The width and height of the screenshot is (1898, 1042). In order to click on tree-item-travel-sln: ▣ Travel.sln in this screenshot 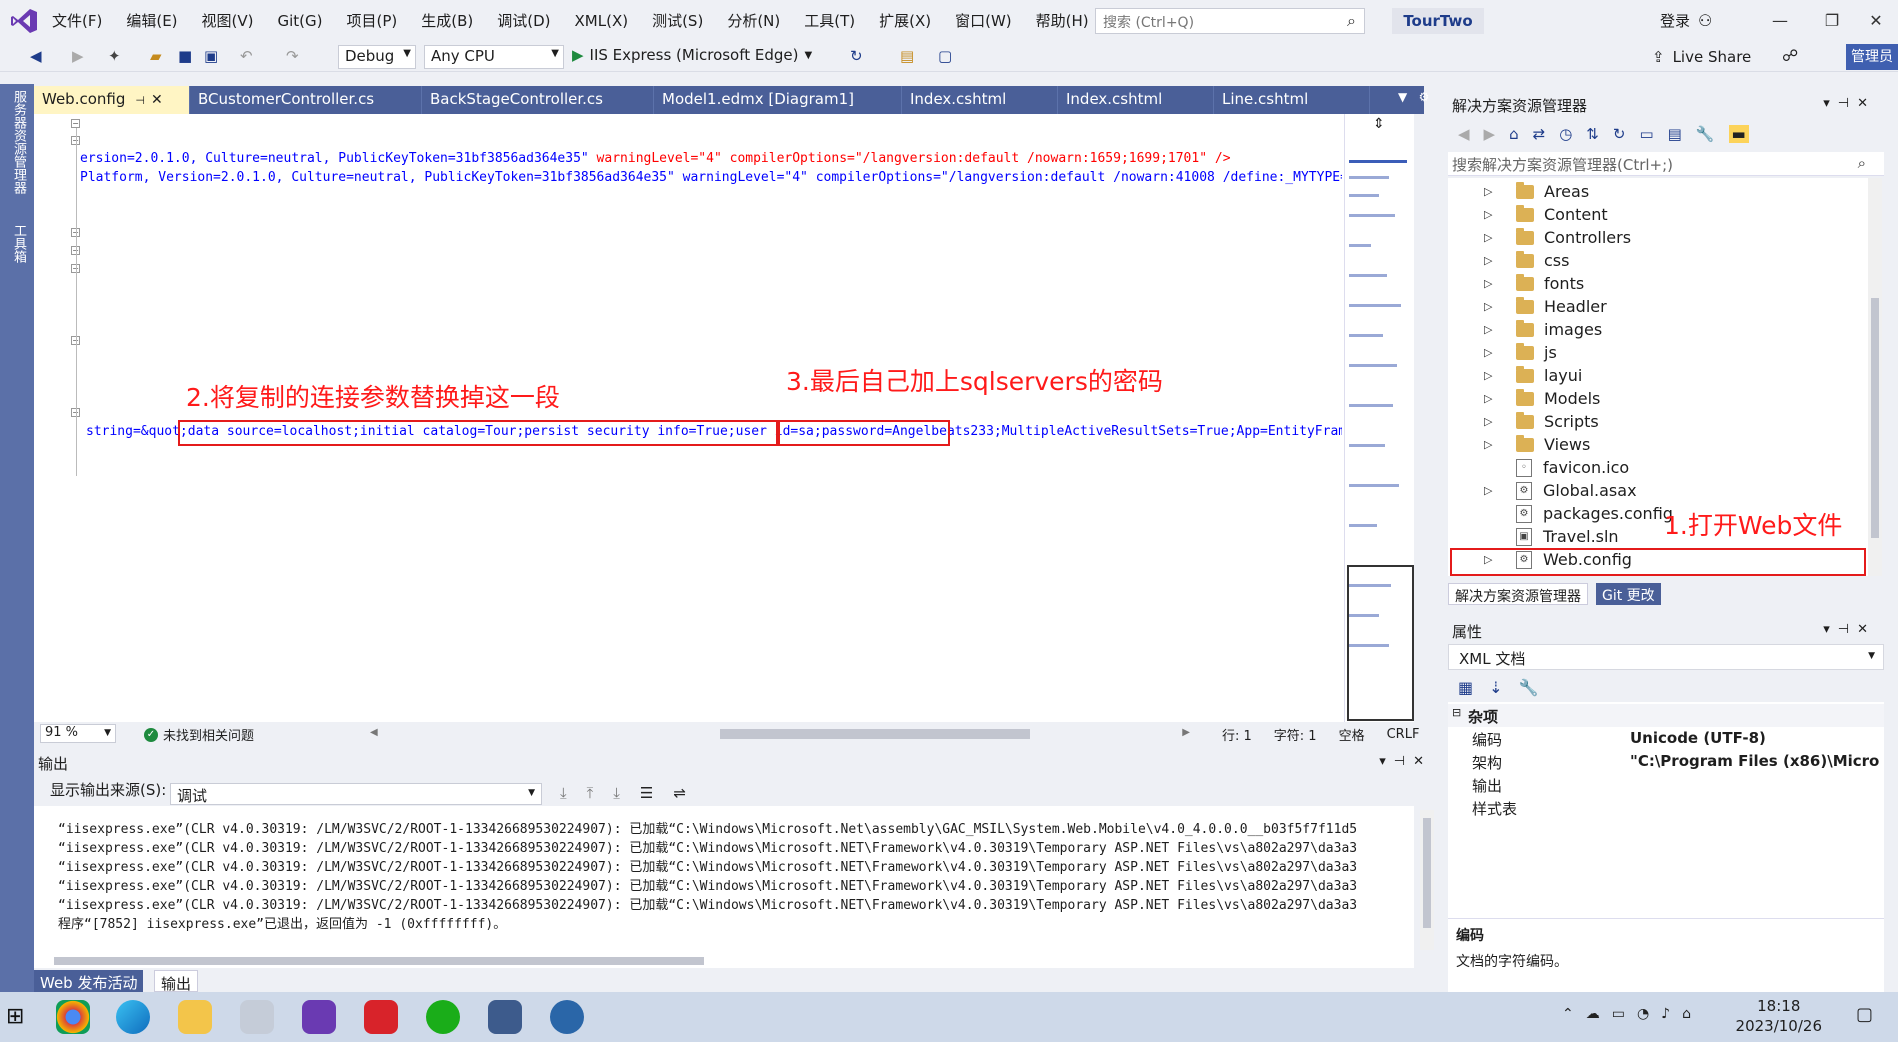, I will do `click(1551, 536)`.